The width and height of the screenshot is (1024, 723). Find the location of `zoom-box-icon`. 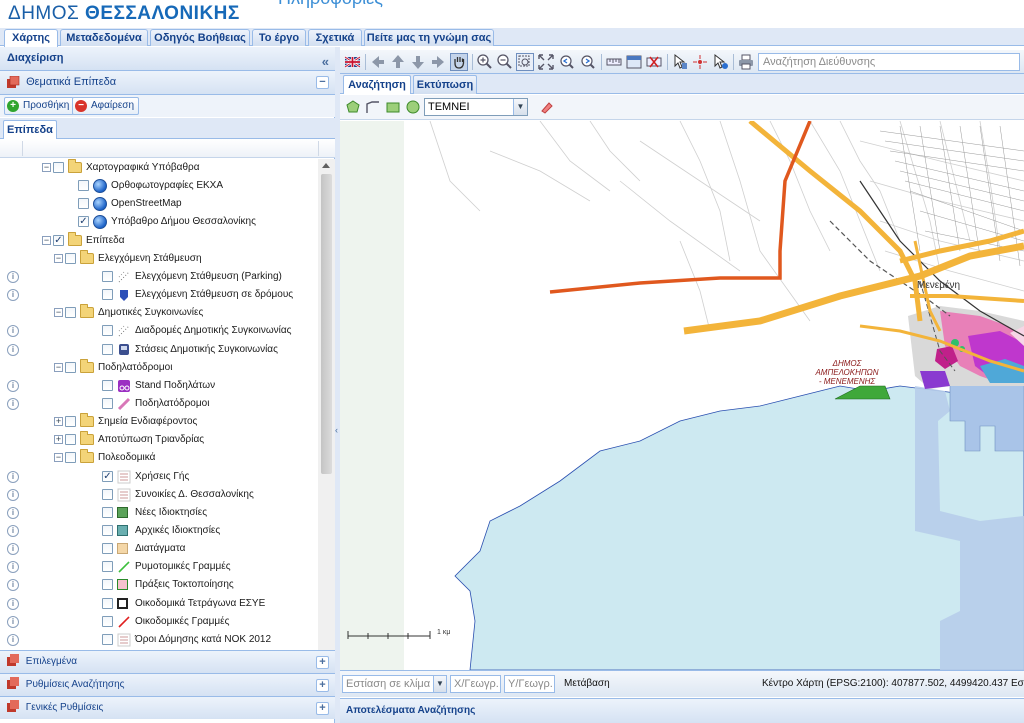

zoom-box-icon is located at coordinates (525, 62).